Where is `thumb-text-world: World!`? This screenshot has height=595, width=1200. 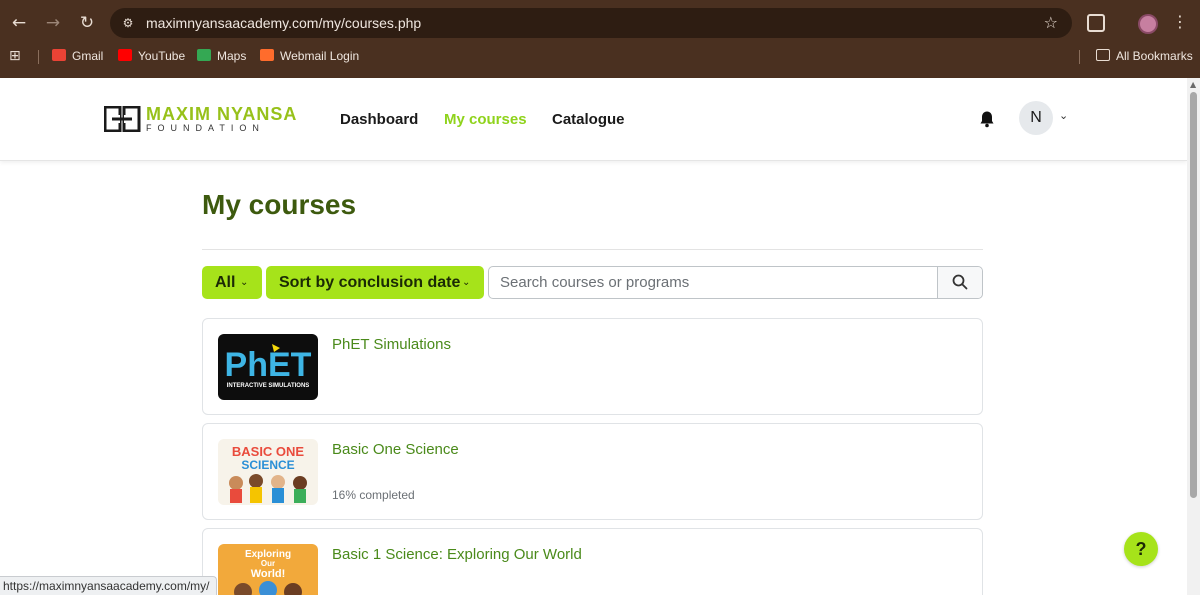
thumb-text-world: World! is located at coordinates (268, 574).